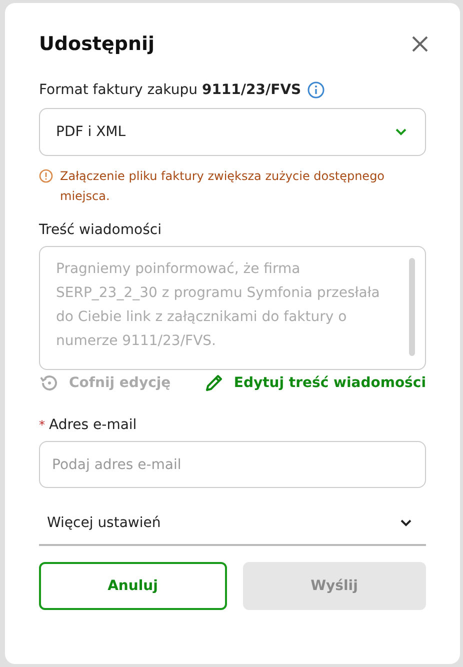 The height and width of the screenshot is (667, 463). What do you see at coordinates (315, 383) in the screenshot?
I see `edit-message-button: Edytuj treść wiadomości` at bounding box center [315, 383].